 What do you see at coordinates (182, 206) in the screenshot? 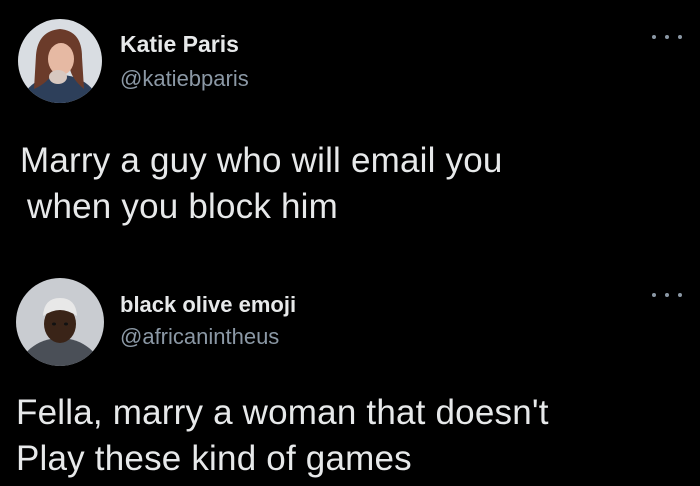
I see `tweet-text-line: when you block him` at bounding box center [182, 206].